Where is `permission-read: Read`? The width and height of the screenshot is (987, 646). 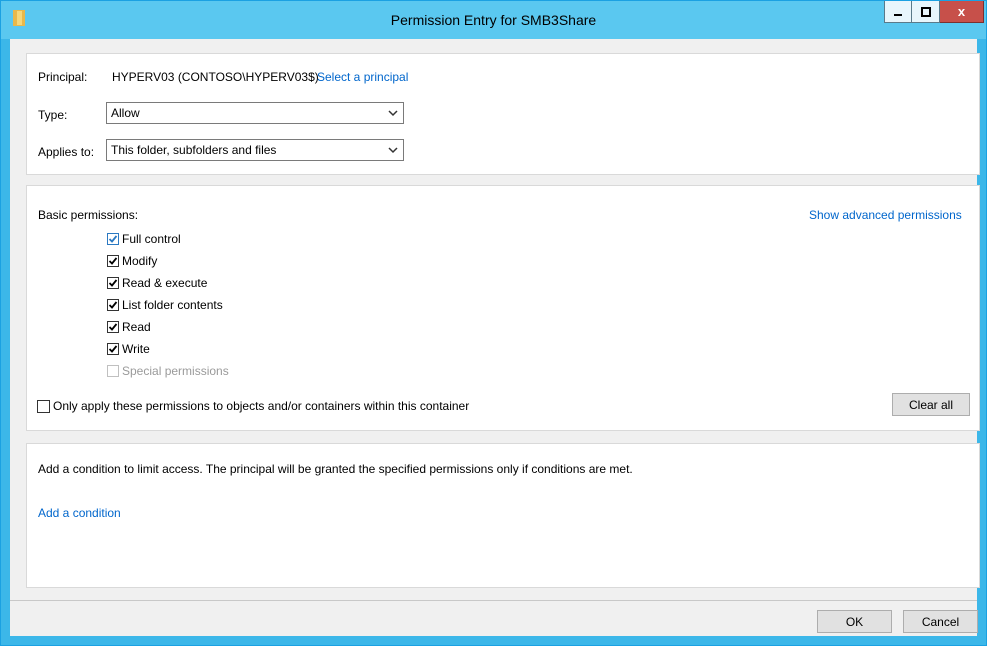 permission-read: Read is located at coordinates (129, 327).